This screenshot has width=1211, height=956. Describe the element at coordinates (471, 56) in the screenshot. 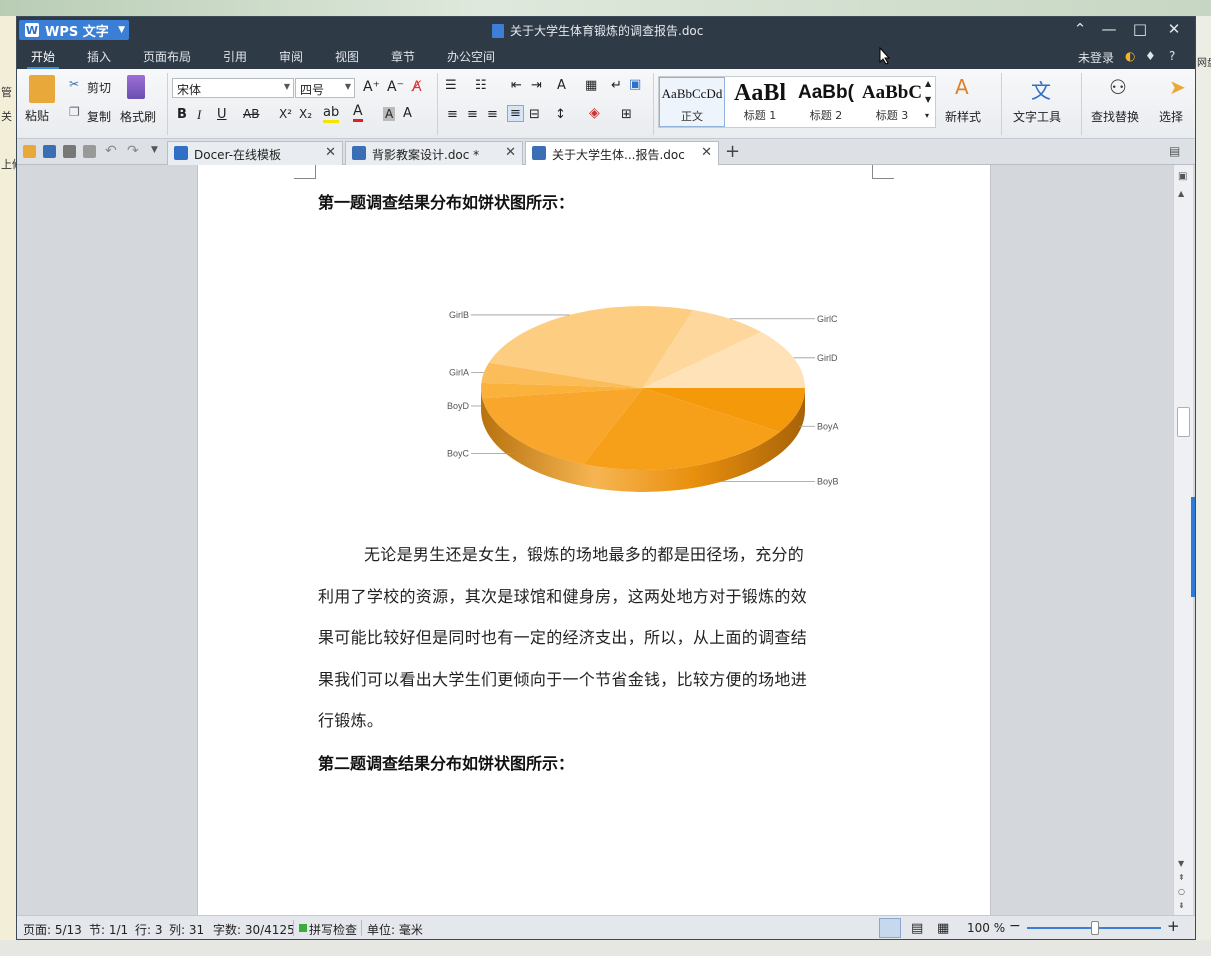

I see `tab-office-space: 办公空间` at that location.